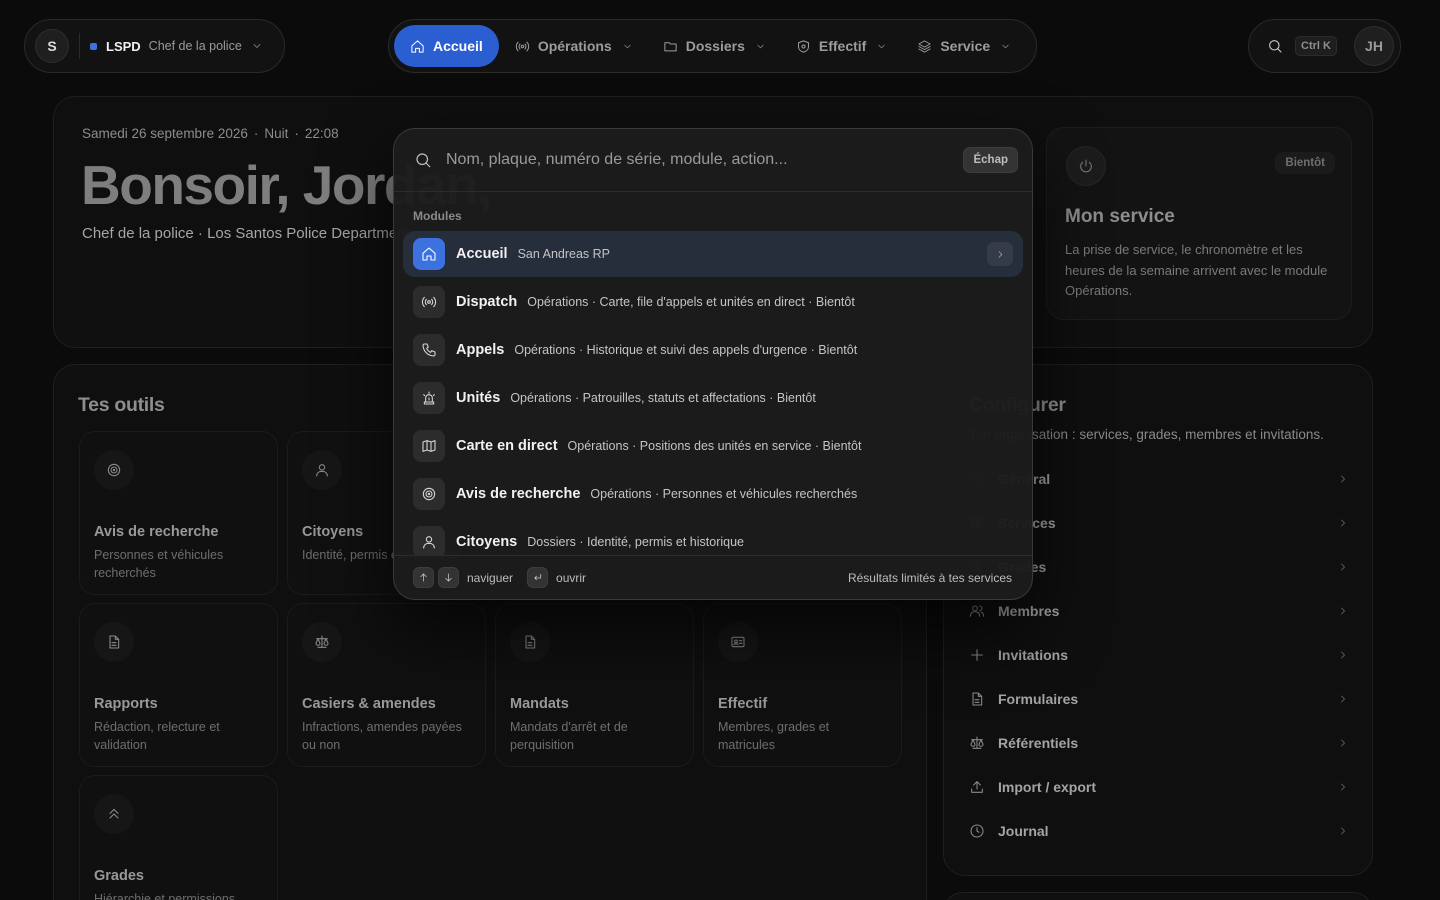 This screenshot has width=1440, height=900. I want to click on tool-description: Membres, grades et matricules, so click(774, 736).